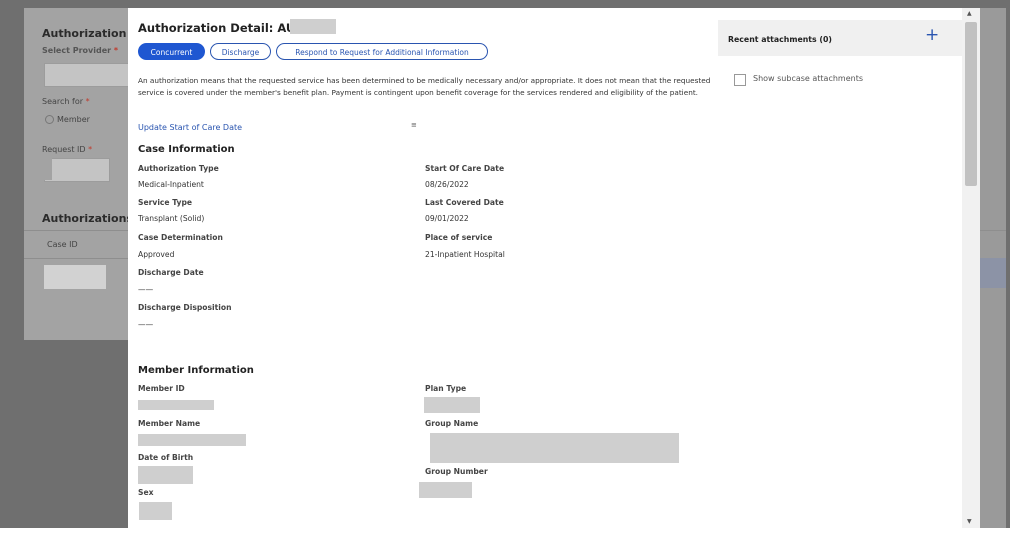 The width and height of the screenshot is (1010, 541). I want to click on last-covered-date-value: 09/01/2022, so click(447, 218).